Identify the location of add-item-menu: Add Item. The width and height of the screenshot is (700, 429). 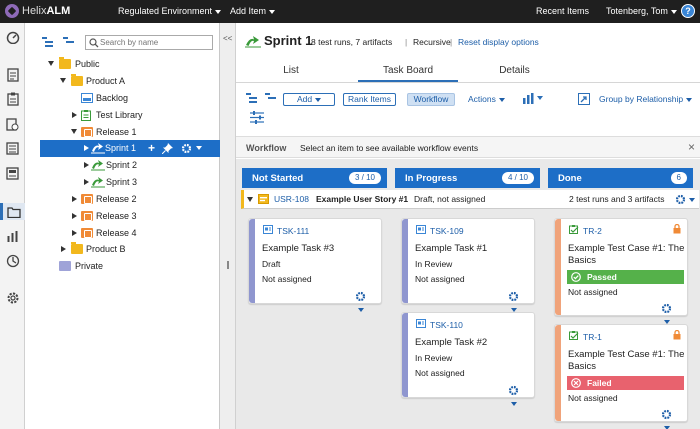
(253, 11).